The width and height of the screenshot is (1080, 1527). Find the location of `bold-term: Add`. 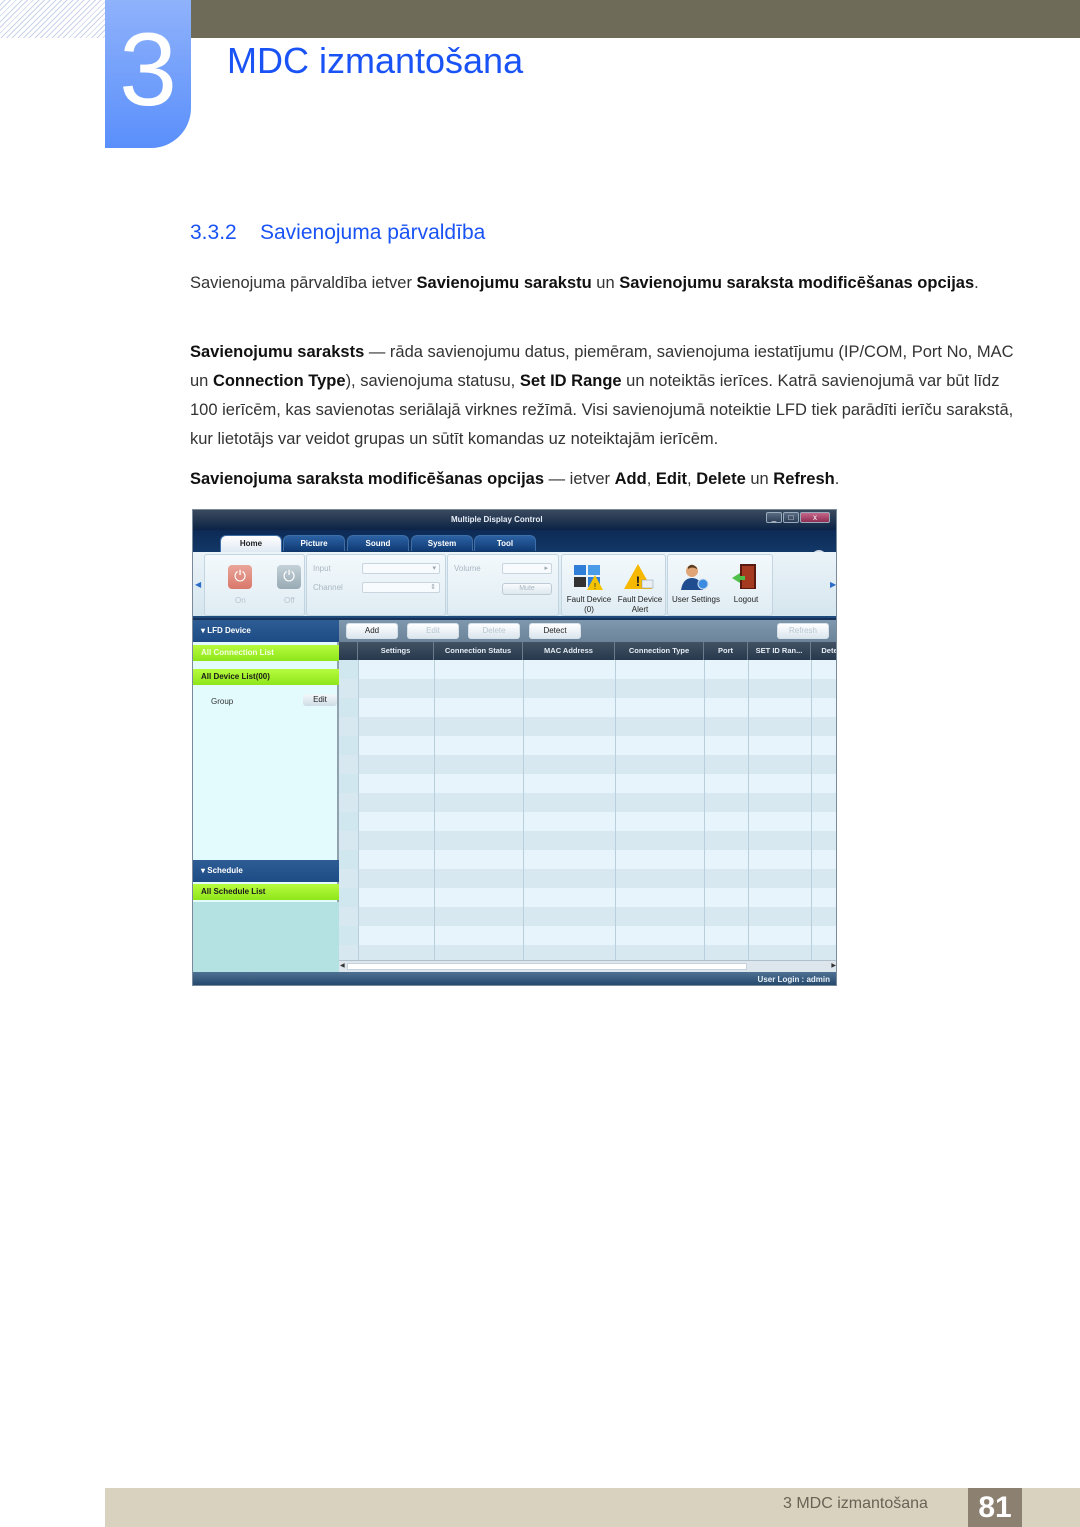

bold-term: Add is located at coordinates (630, 479).